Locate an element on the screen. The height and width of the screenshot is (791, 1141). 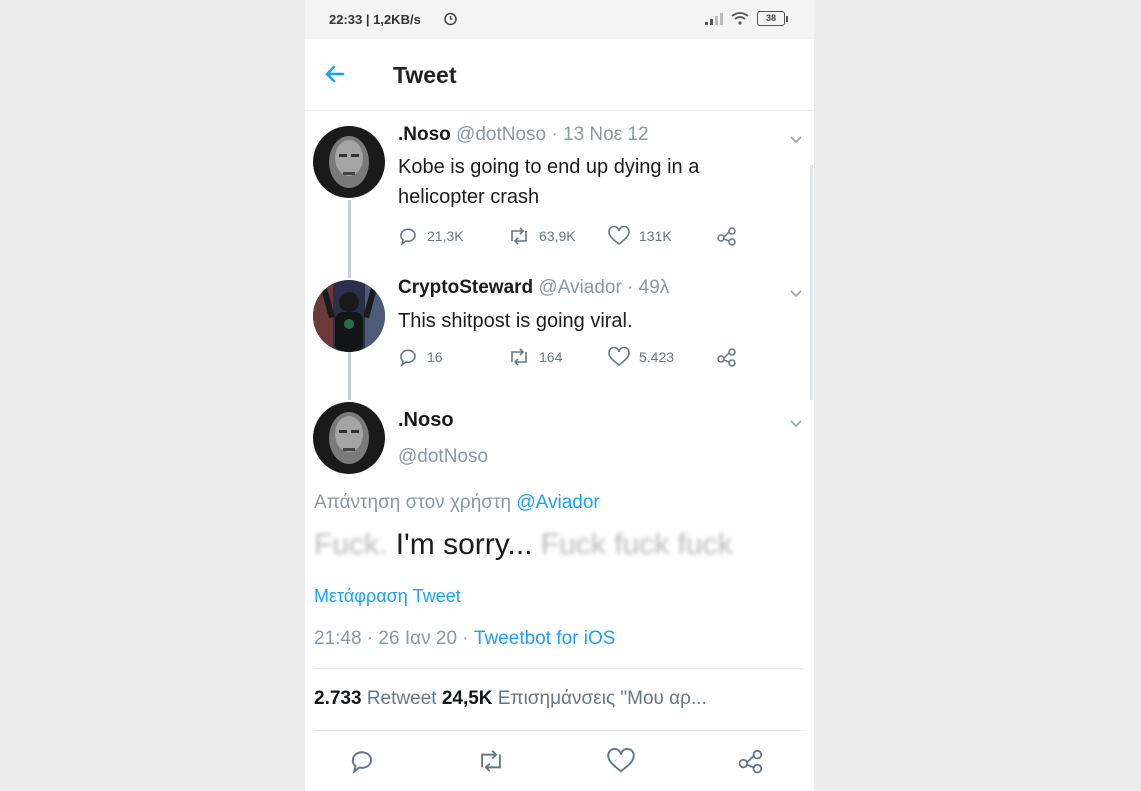
battery-level: 38 is located at coordinates (771, 18).